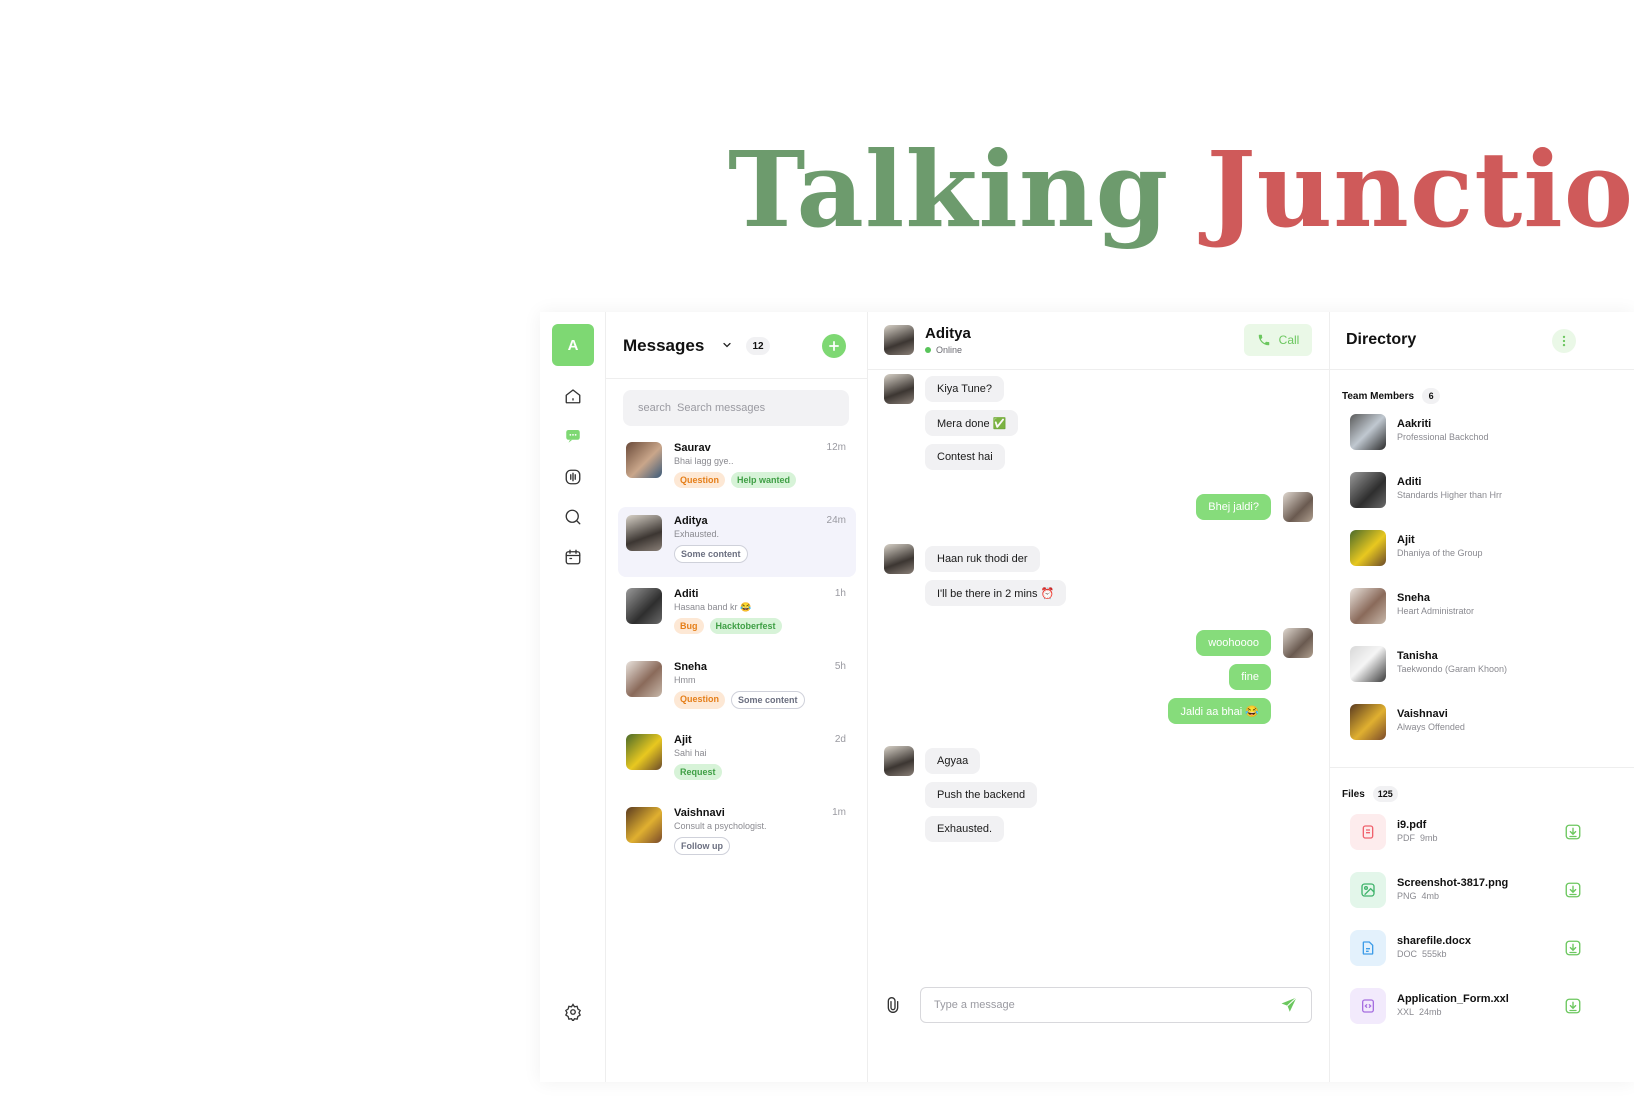 This screenshot has width=1634, height=1117. Describe the element at coordinates (1289, 340) in the screenshot. I see `call-label: Call` at that location.